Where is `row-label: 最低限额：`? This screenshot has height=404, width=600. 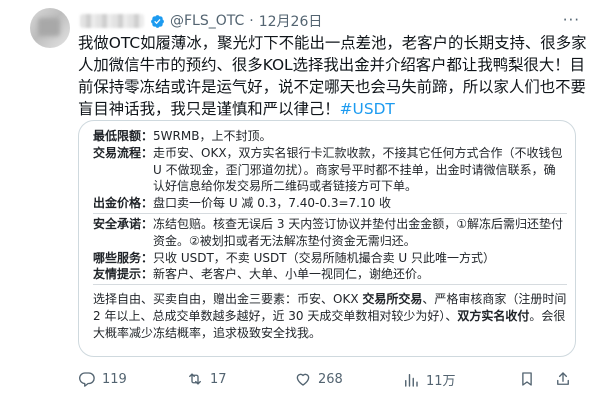 row-label: 最低限额： is located at coordinates (123, 136).